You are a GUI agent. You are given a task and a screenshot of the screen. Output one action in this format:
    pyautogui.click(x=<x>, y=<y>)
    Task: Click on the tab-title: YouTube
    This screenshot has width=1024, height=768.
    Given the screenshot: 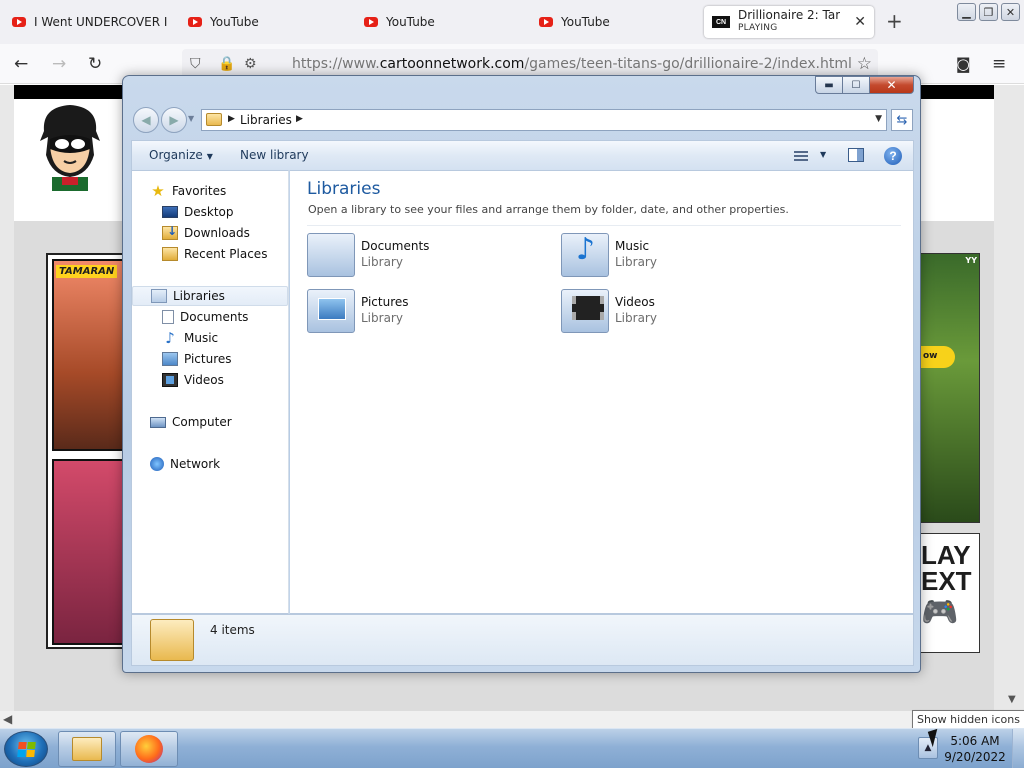 What is the action you would take?
    pyautogui.click(x=585, y=22)
    